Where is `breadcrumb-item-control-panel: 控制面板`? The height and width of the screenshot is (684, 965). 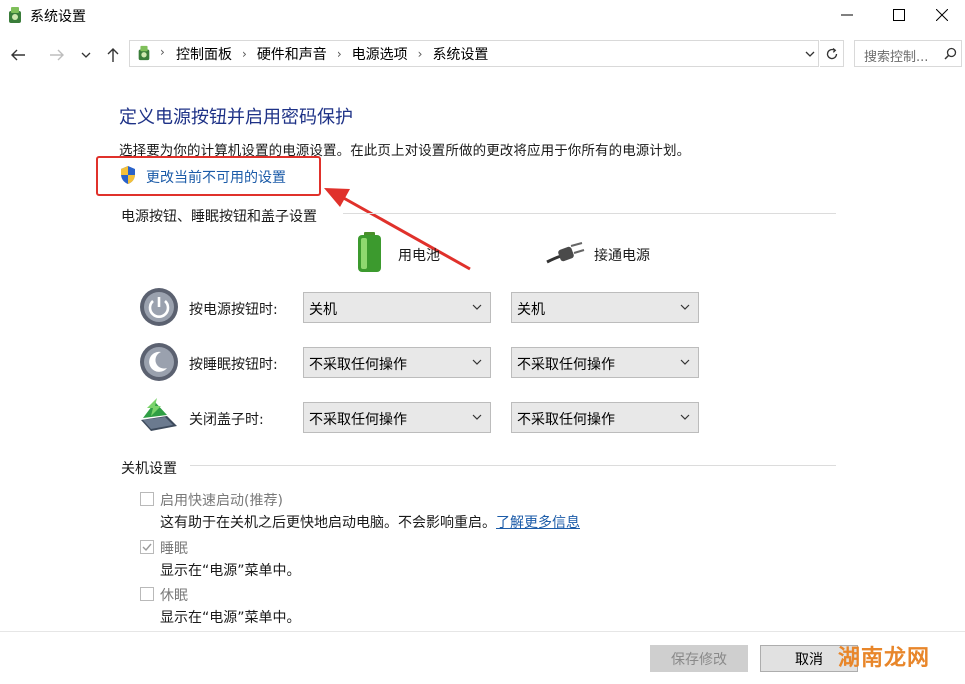
breadcrumb-item-control-panel: 控制面板 is located at coordinates (204, 54).